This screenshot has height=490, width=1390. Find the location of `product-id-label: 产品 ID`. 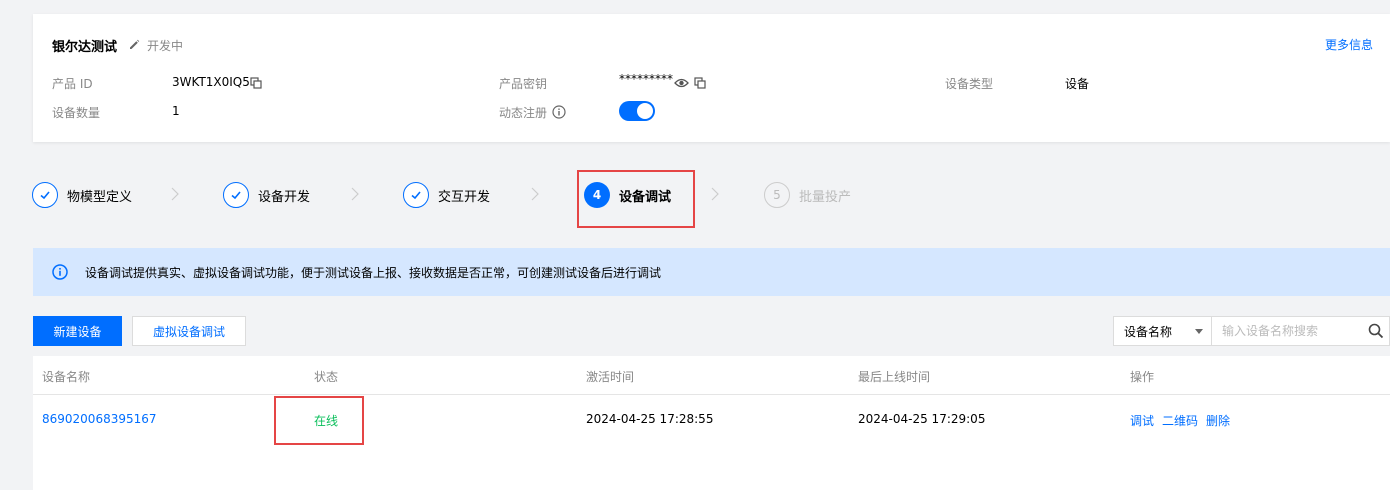

product-id-label: 产品 ID is located at coordinates (72, 84).